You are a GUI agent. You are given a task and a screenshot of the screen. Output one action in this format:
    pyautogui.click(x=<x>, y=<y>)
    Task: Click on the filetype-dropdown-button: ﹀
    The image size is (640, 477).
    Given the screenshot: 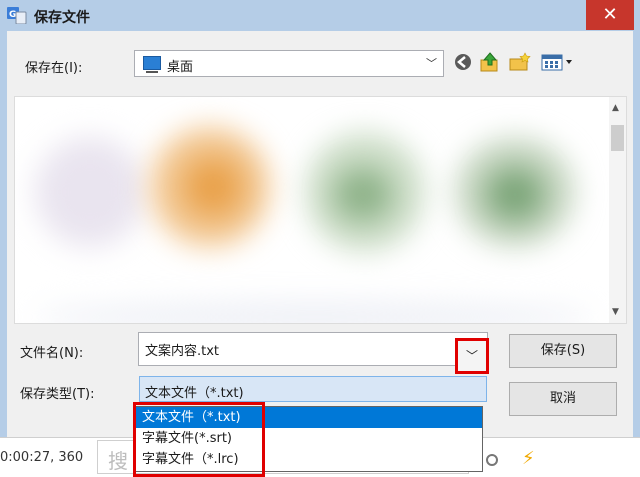 What is the action you would take?
    pyautogui.click(x=472, y=356)
    